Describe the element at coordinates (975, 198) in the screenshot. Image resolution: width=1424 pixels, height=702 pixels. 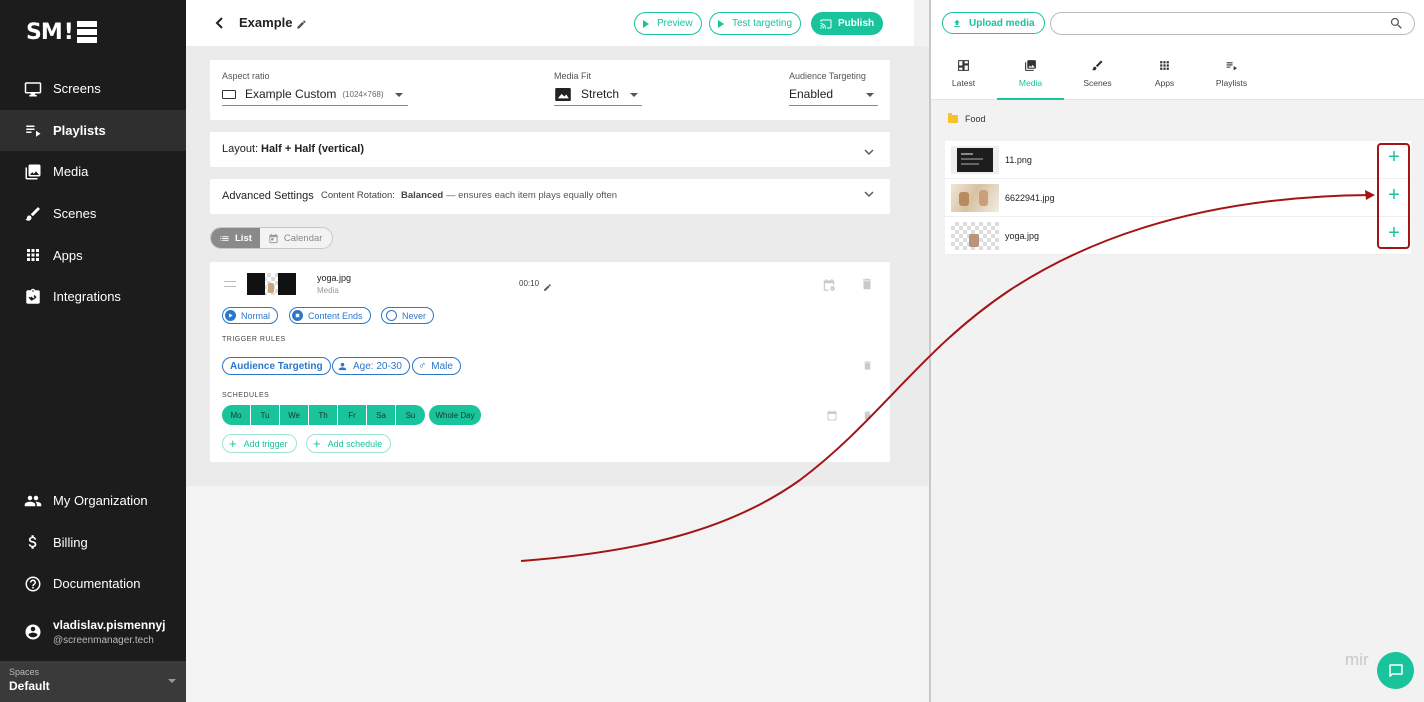
I see `file-thumbnail` at that location.